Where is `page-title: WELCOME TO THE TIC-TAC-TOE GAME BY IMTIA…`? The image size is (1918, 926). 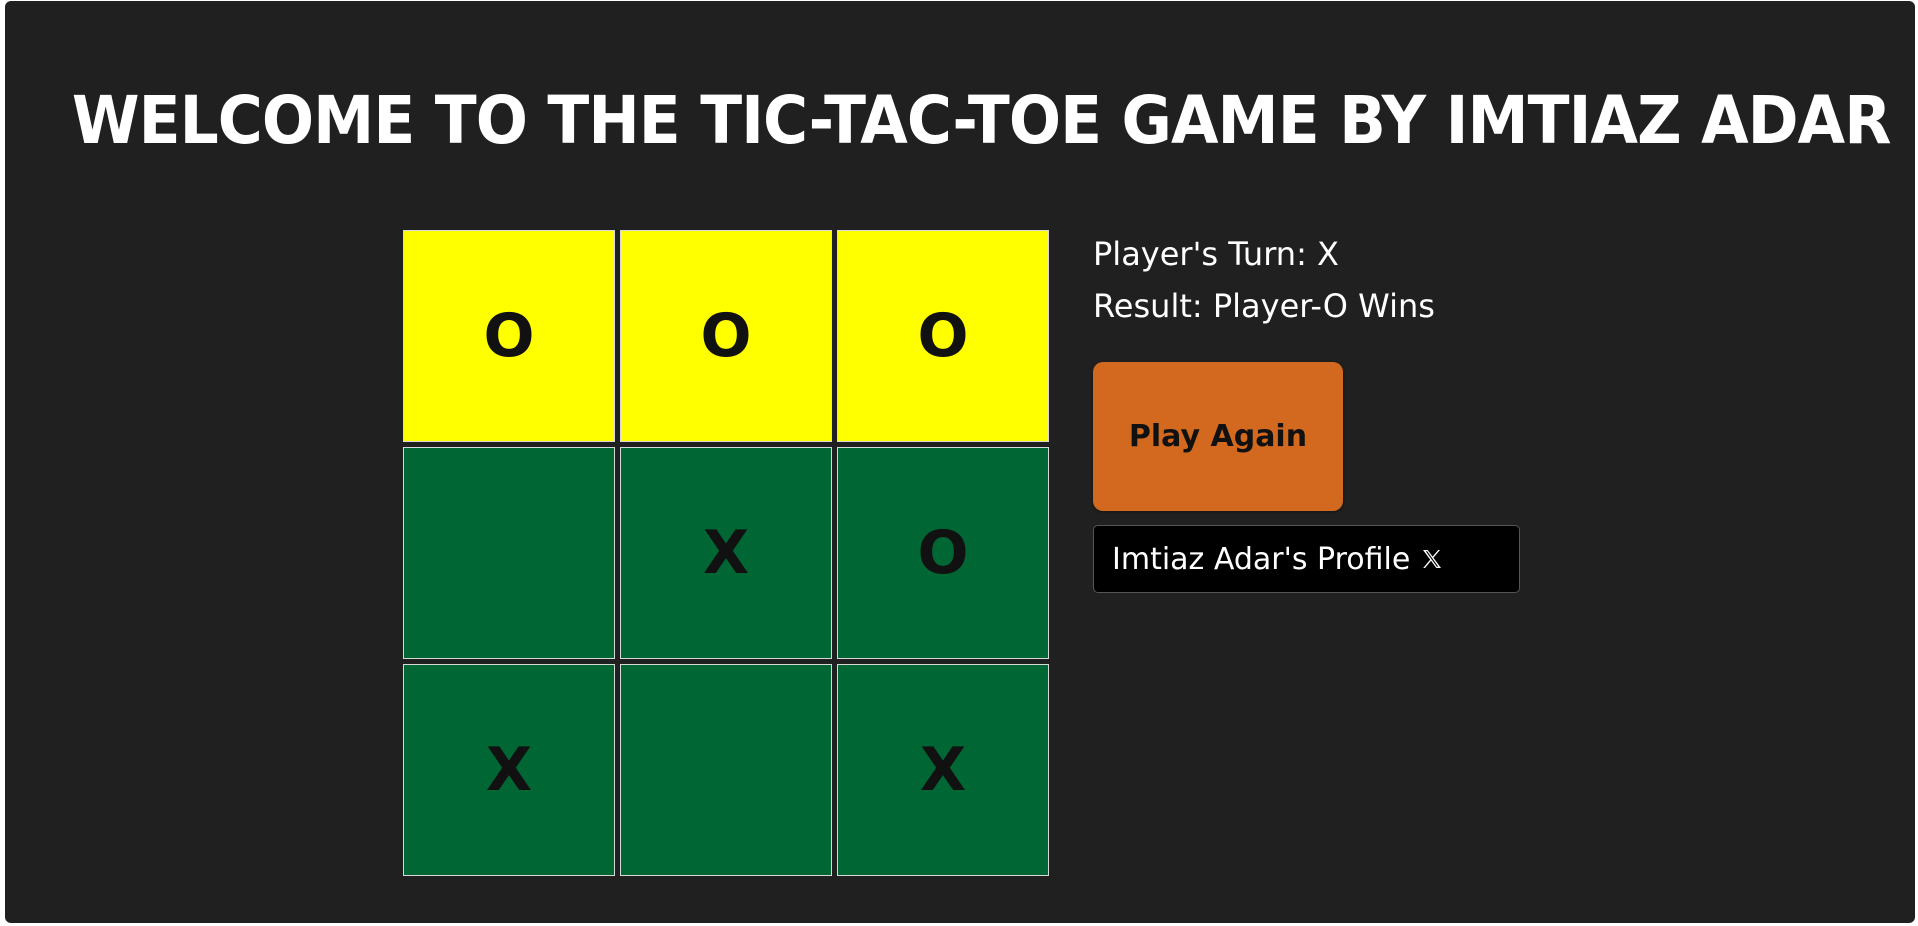
page-title: WELCOME TO THE TIC-TAC-TOE GAME BY IMTIA… is located at coordinates (981, 120).